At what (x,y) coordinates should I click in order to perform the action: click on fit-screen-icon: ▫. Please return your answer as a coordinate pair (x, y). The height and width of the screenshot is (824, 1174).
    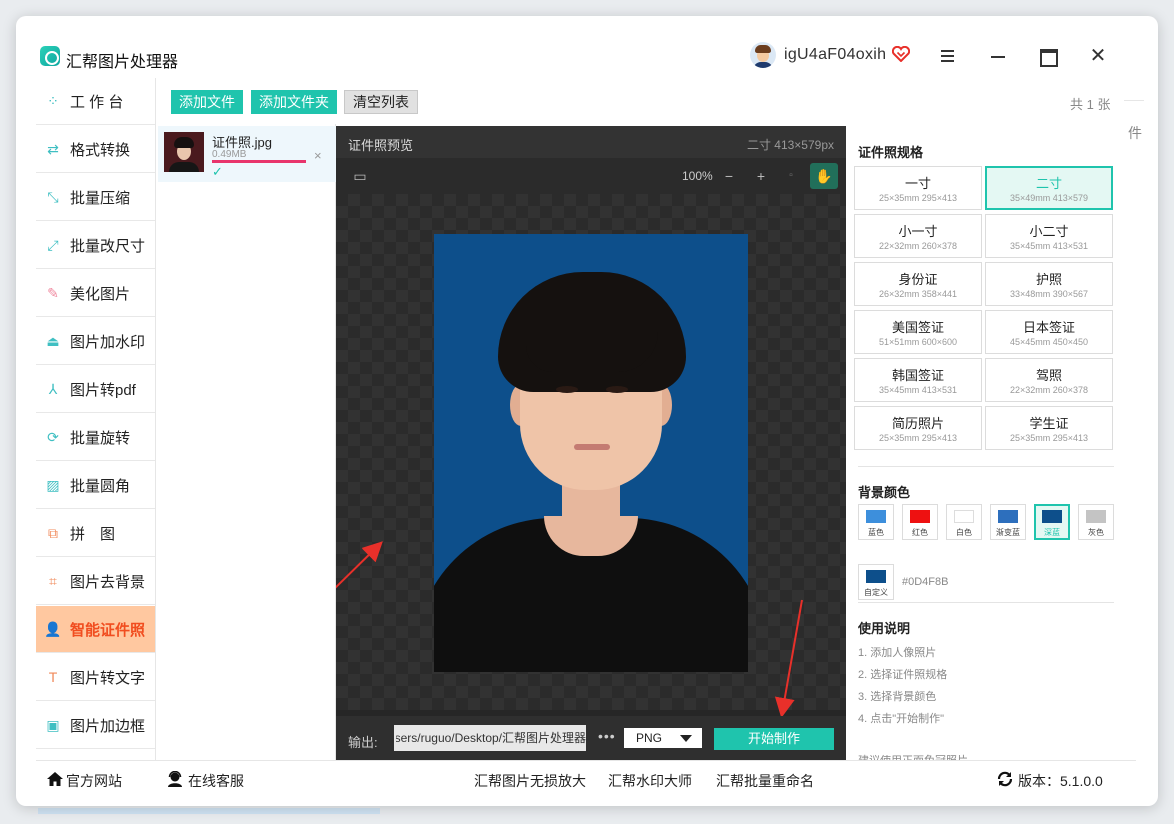
    Looking at the image, I should click on (791, 176).